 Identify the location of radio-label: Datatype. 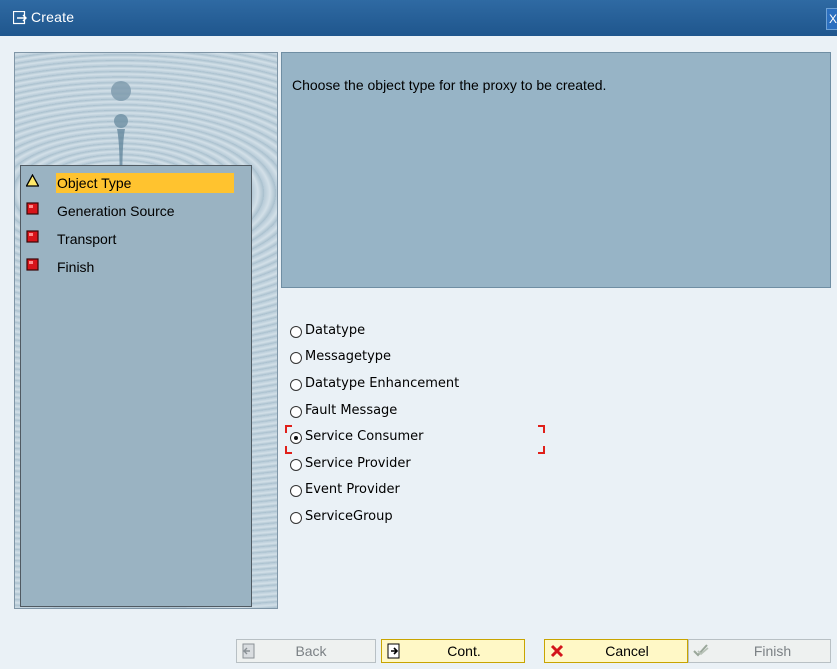
(335, 330).